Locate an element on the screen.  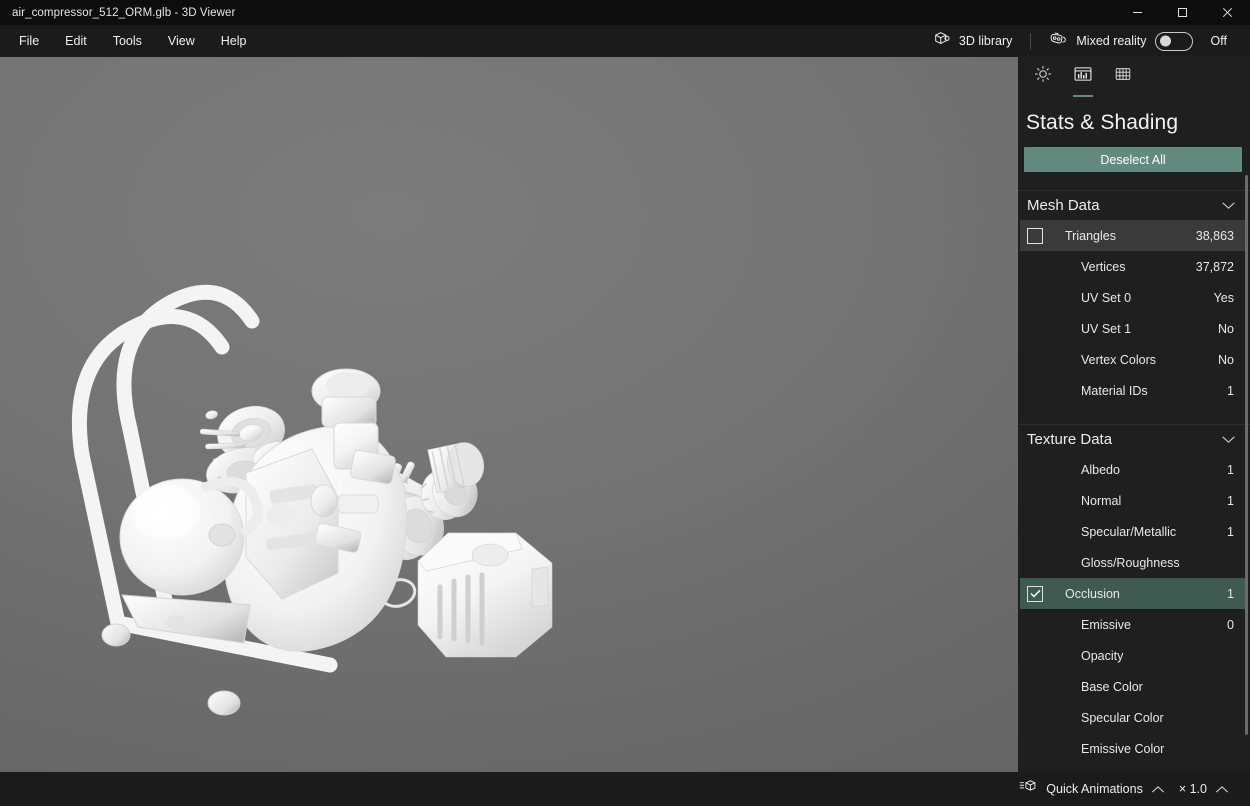
row-label: Triangles is located at coordinates (1090, 235).